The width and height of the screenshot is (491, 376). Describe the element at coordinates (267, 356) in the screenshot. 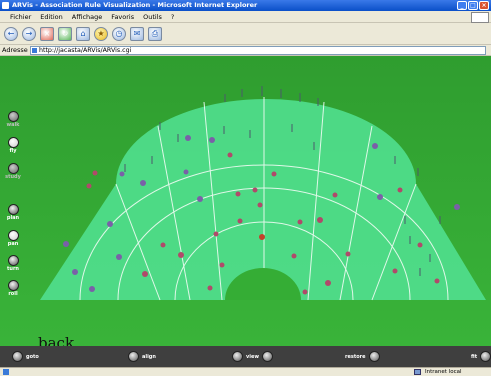

I see `view-next-icon` at that location.